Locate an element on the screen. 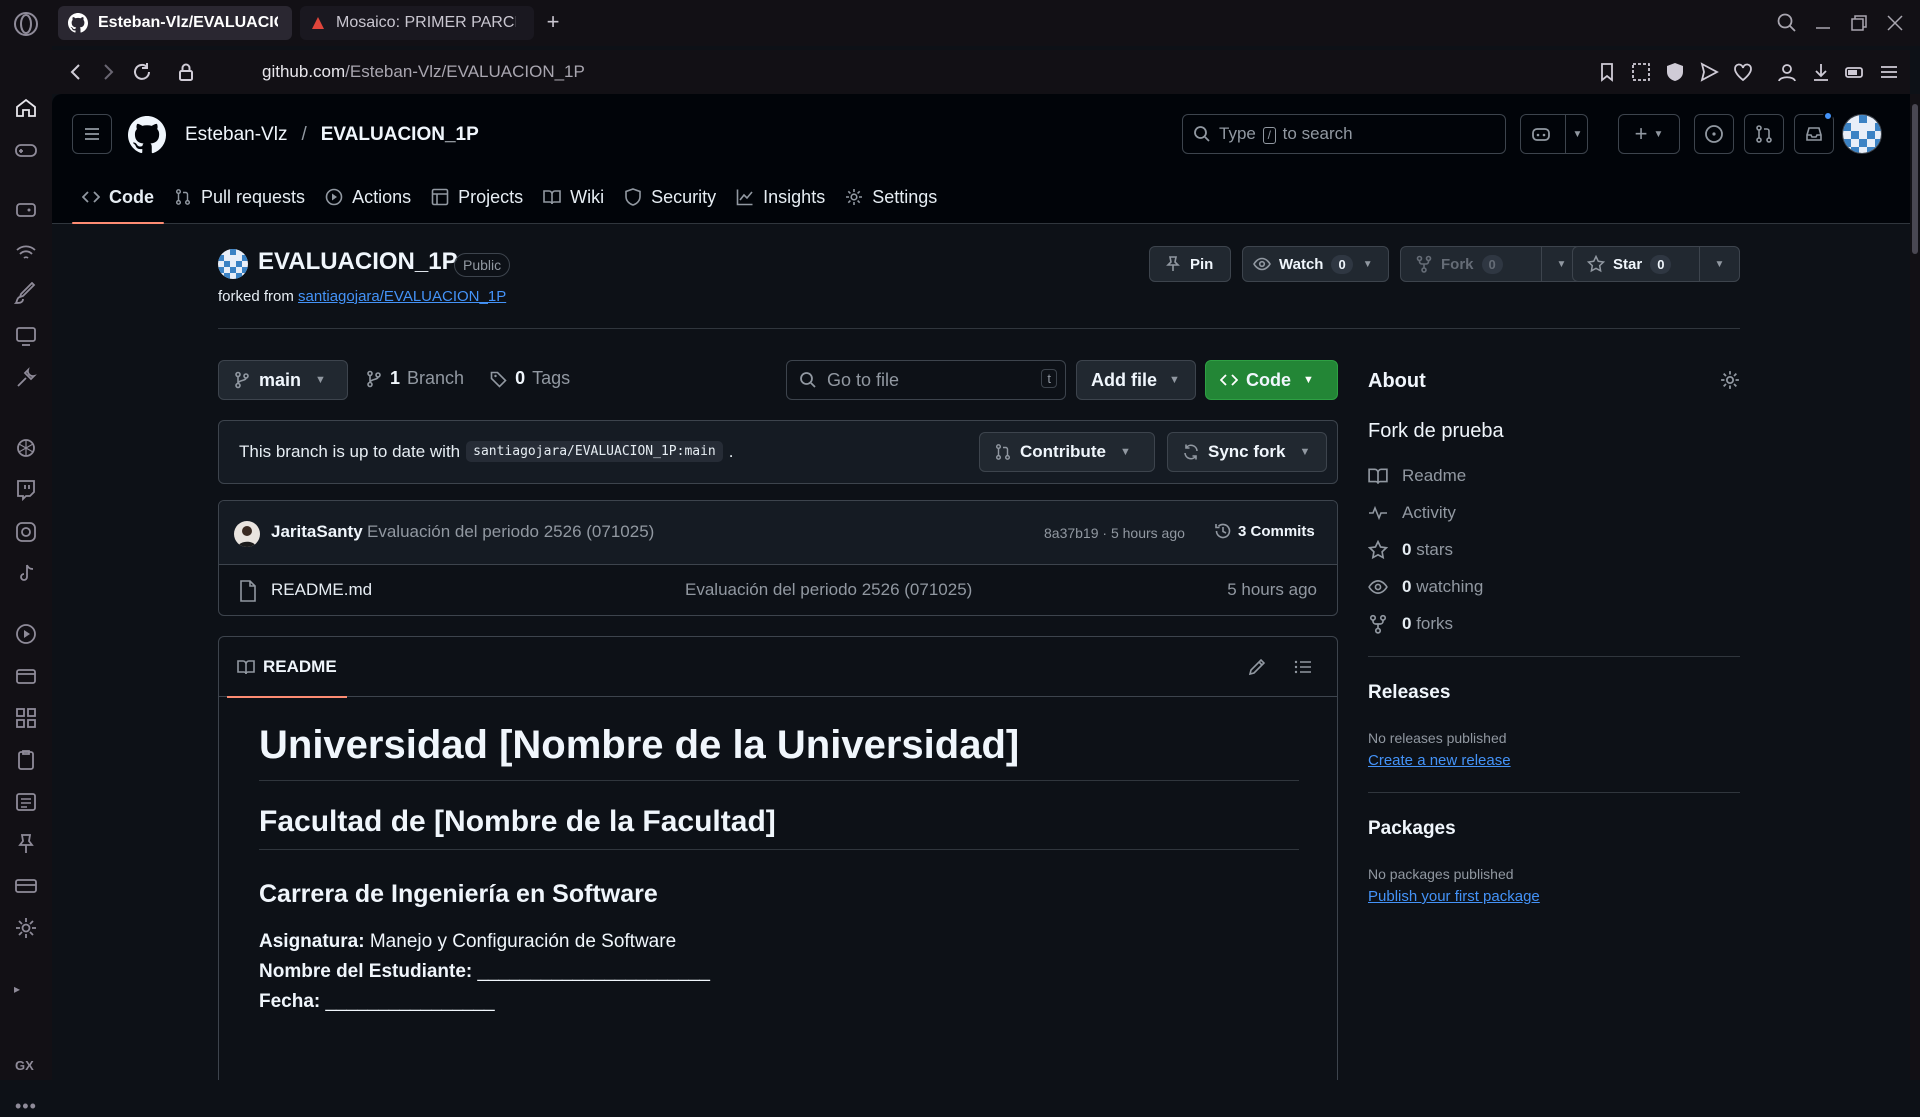 This screenshot has height=1117, width=1920. monitor-icon is located at coordinates (26, 336).